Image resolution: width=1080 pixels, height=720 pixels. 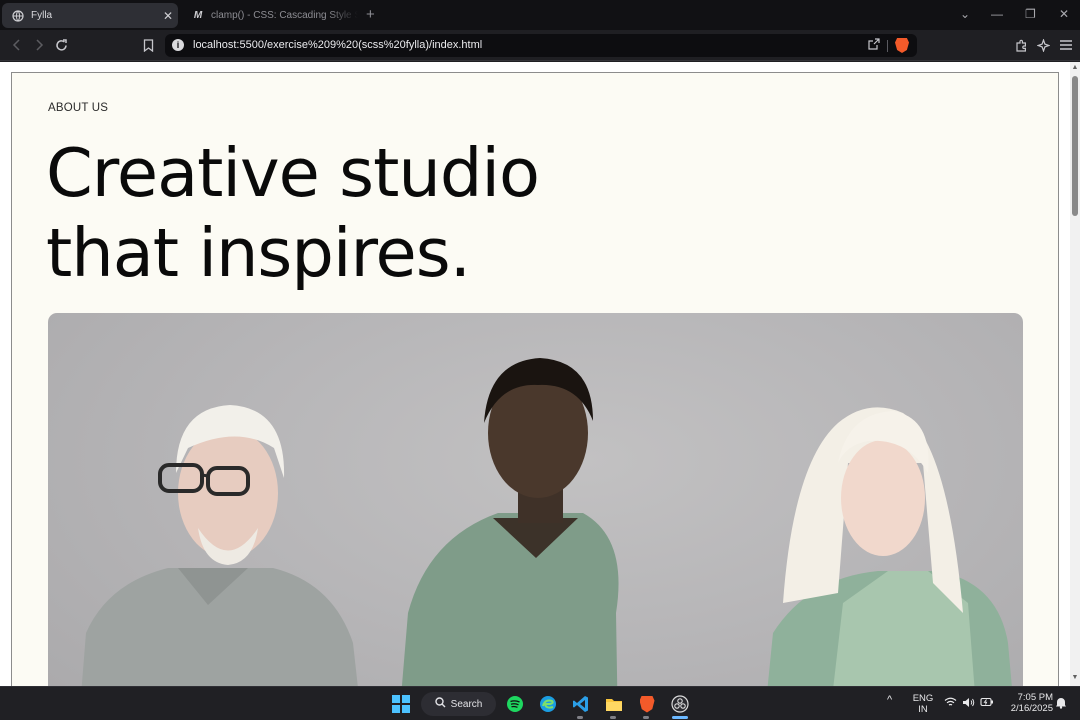 I want to click on language-line-2: IN, so click(x=923, y=709).